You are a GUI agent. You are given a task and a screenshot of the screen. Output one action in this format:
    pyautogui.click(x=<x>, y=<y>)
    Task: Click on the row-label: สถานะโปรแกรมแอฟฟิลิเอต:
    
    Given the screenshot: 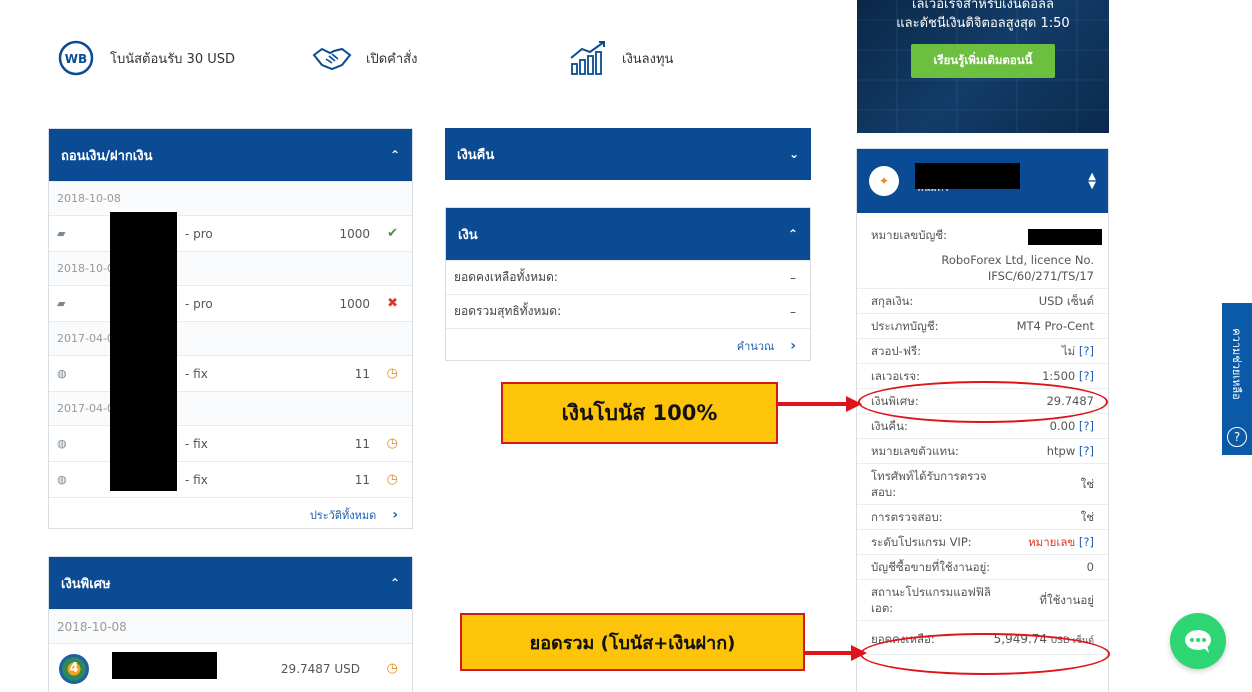 What is the action you would take?
    pyautogui.click(x=931, y=600)
    